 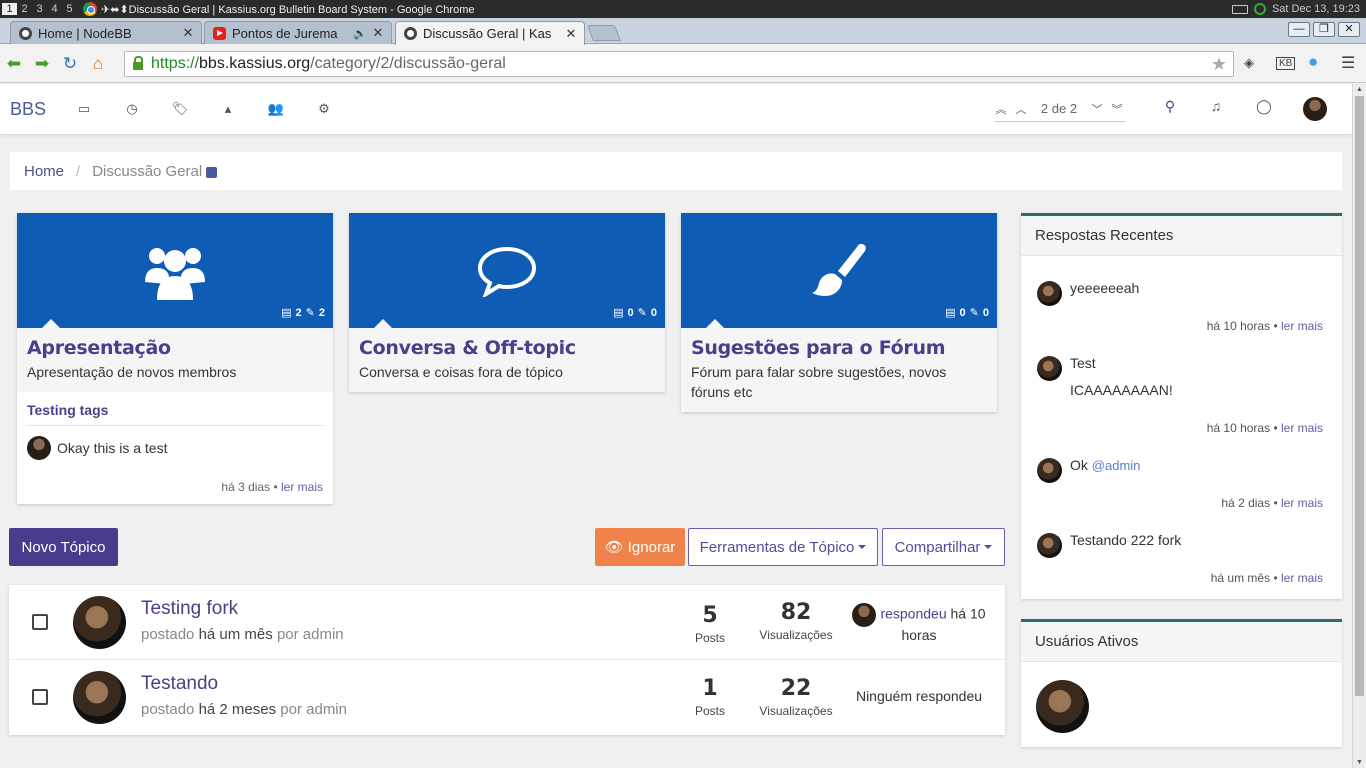 I want to click on topic-tools-dropdown: Ferramentas de Tópico, so click(x=783, y=547).